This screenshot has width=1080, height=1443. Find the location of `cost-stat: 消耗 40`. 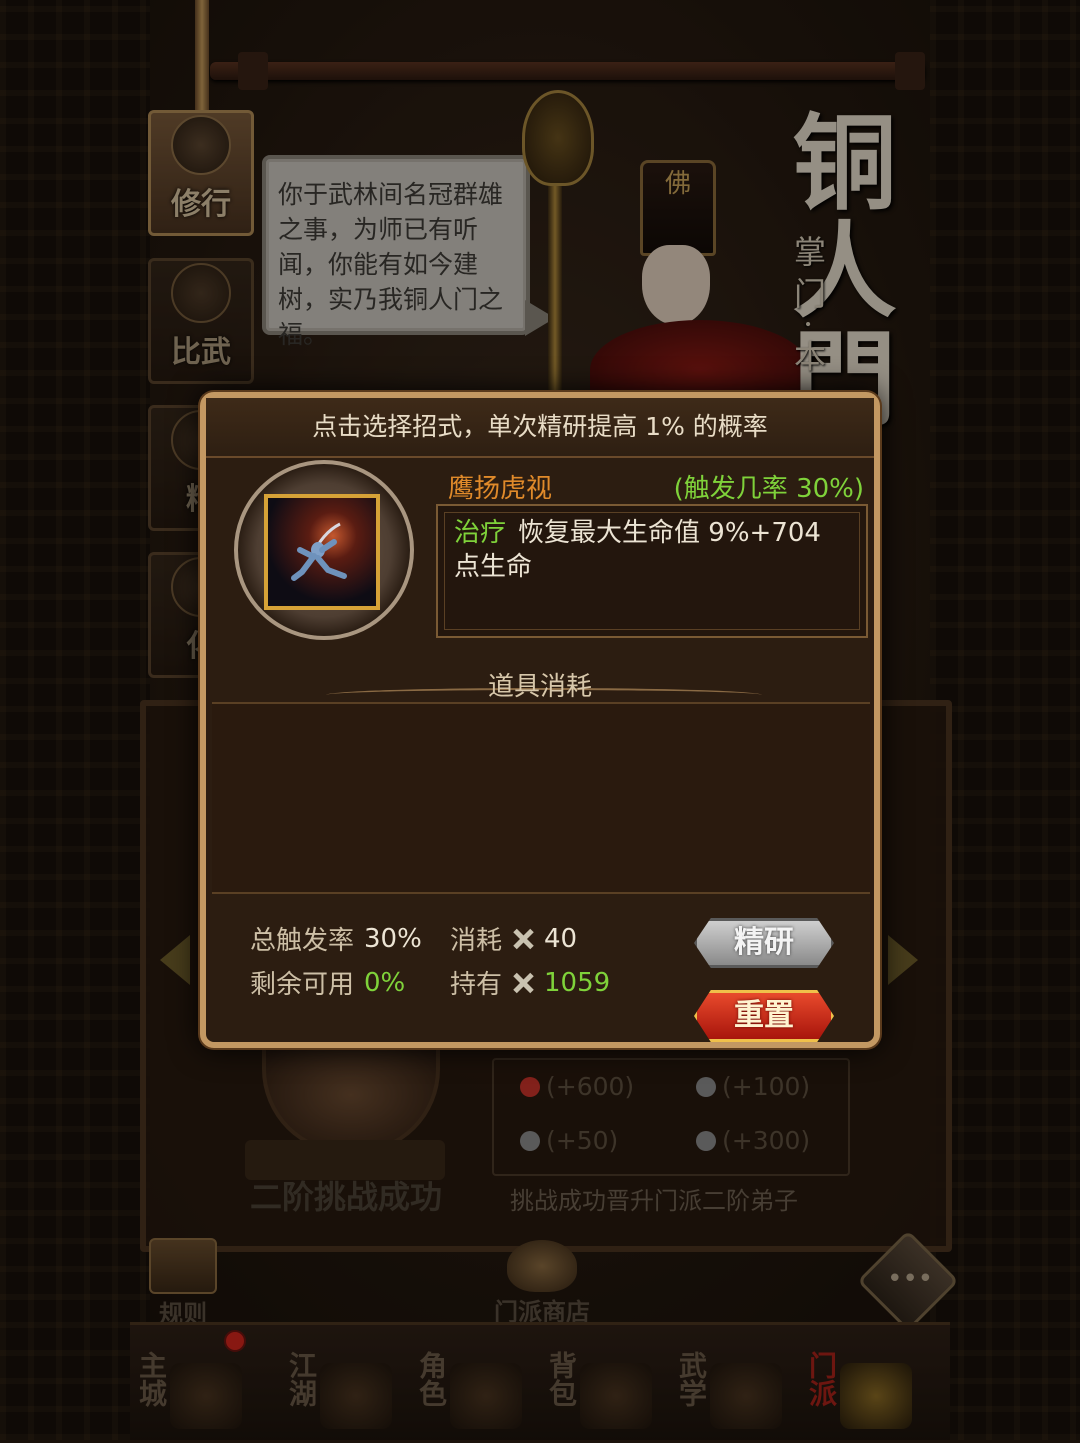

cost-stat: 消耗 40 is located at coordinates (513, 938).